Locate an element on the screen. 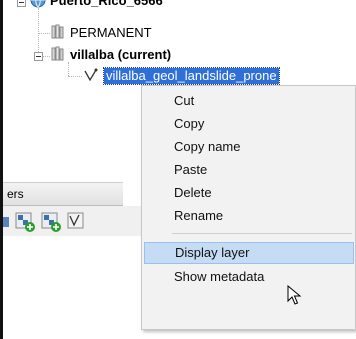 This screenshot has height=339, width=356. selected-layer-label: villalba_geol_landslide_prone is located at coordinates (191, 76).